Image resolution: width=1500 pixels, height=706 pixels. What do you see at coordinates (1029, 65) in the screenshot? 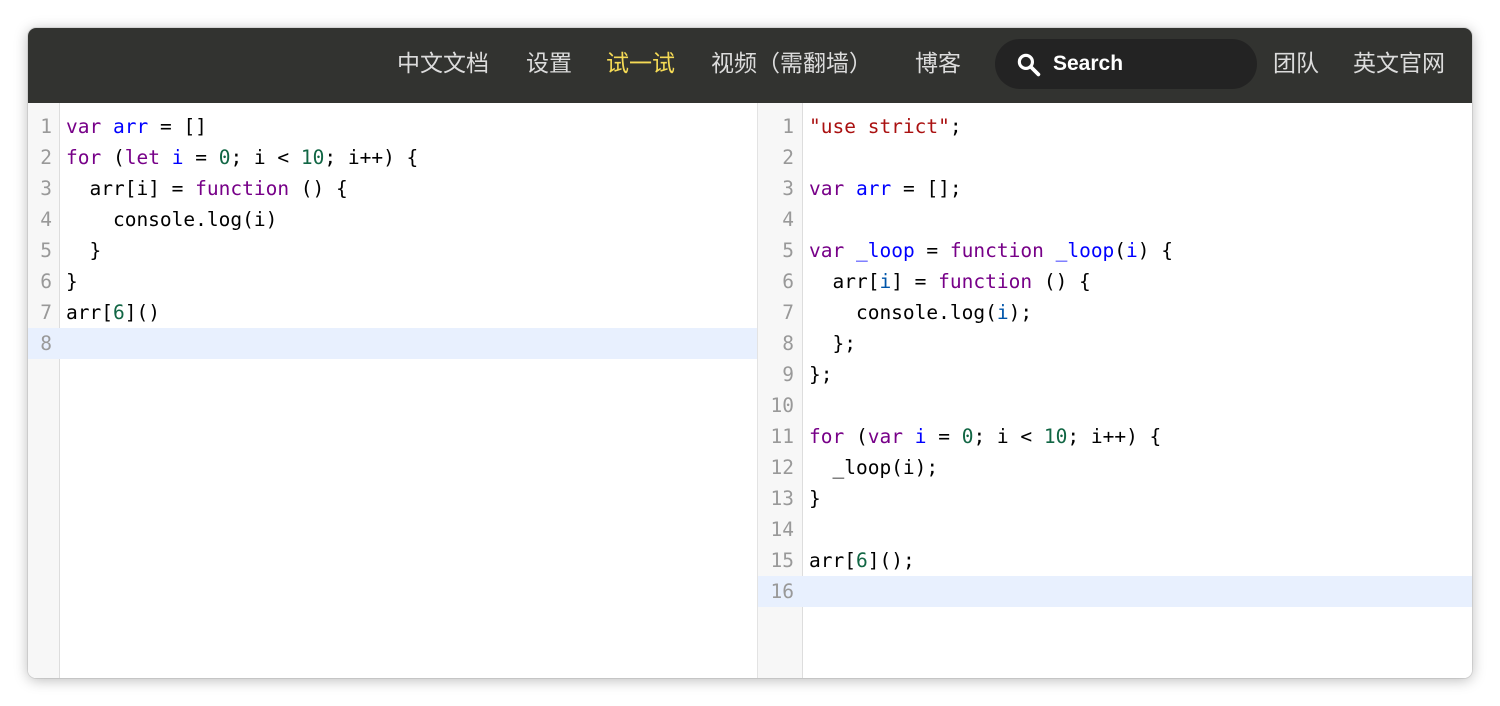
I see `search-icon` at bounding box center [1029, 65].